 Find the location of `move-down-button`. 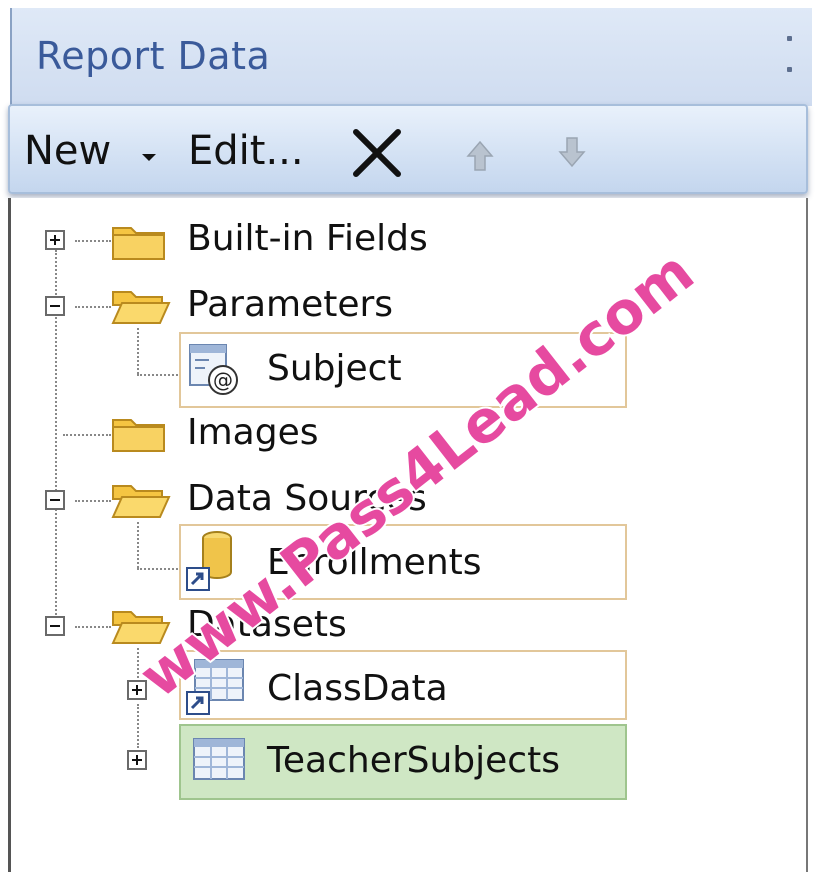

move-down-button is located at coordinates (572, 152).